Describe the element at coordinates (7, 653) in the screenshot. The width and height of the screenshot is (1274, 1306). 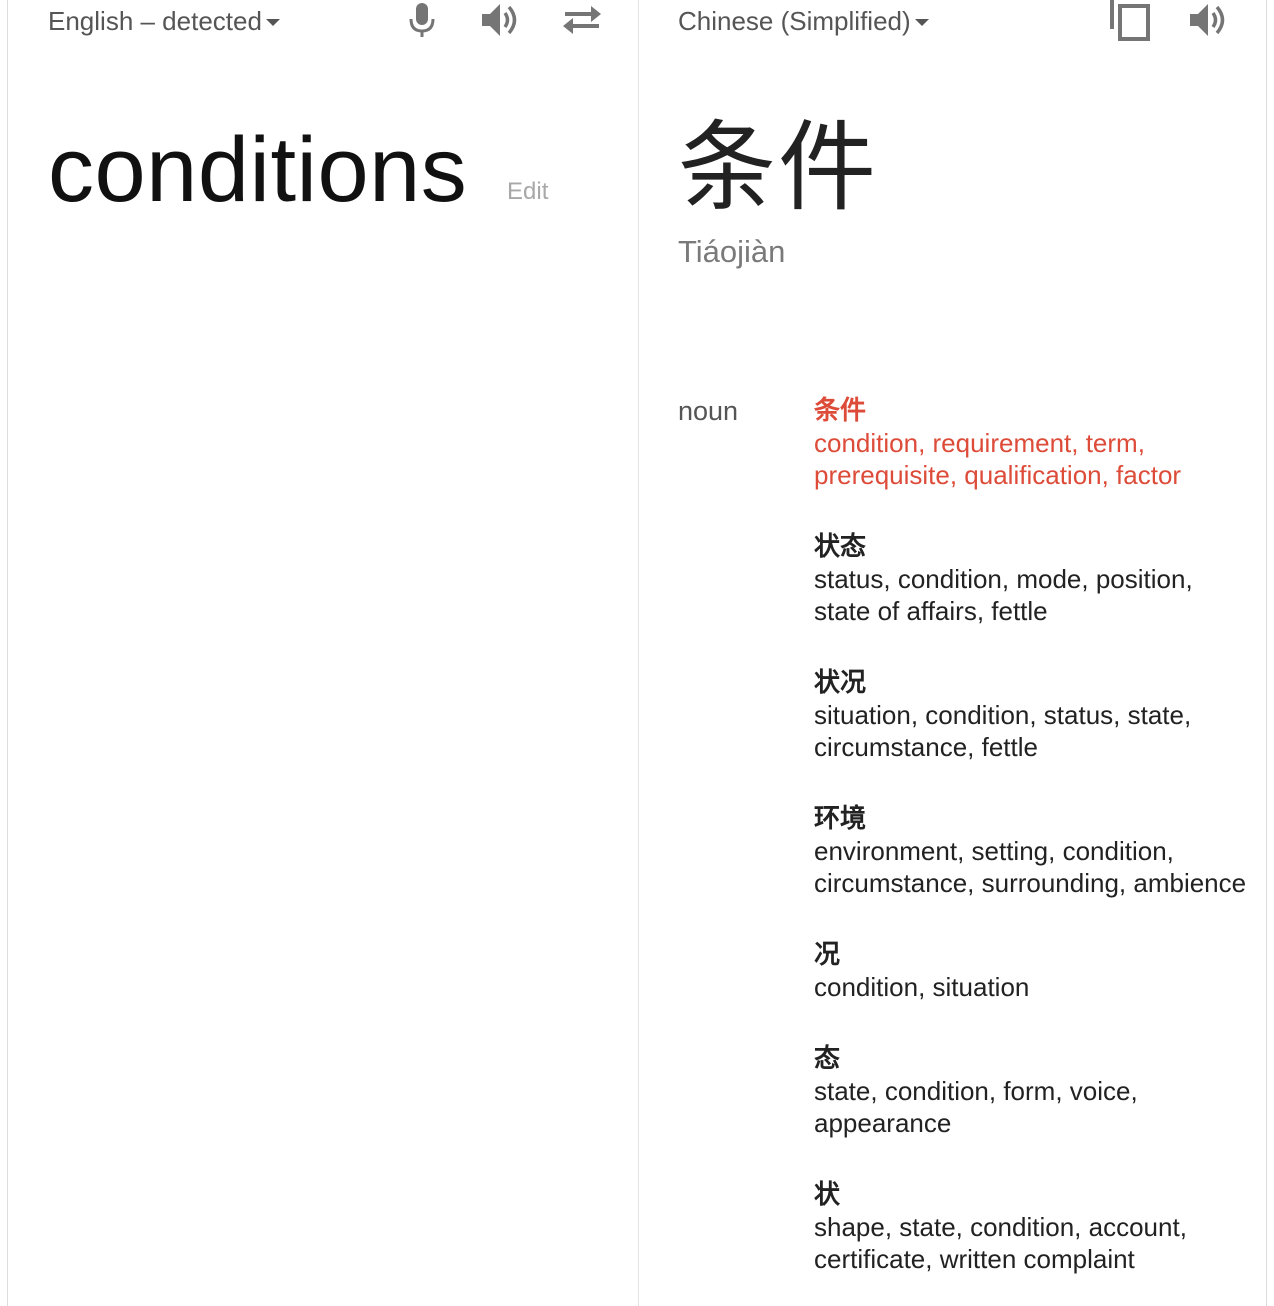
I see `panel-border-left` at that location.